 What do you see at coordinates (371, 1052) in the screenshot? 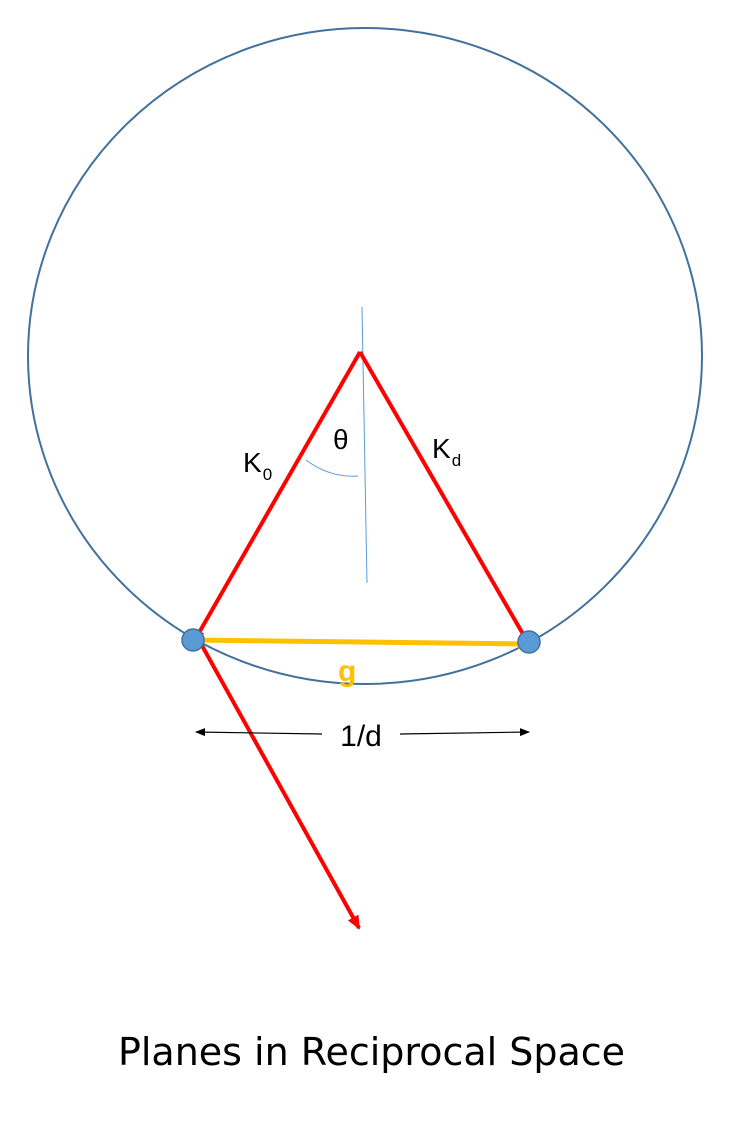
I see `figure-caption: Planes in Reciprocal Space` at bounding box center [371, 1052].